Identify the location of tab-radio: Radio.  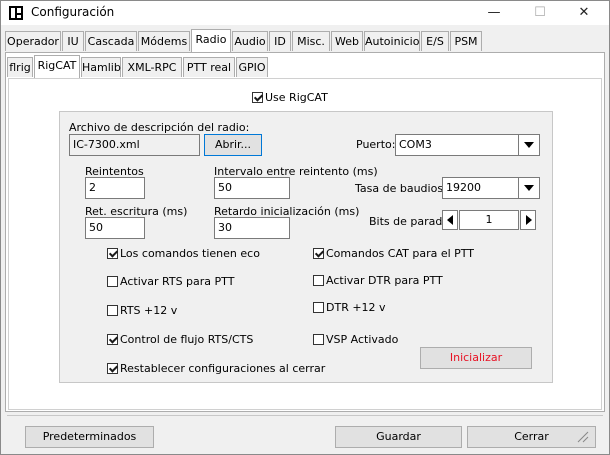
(211, 40).